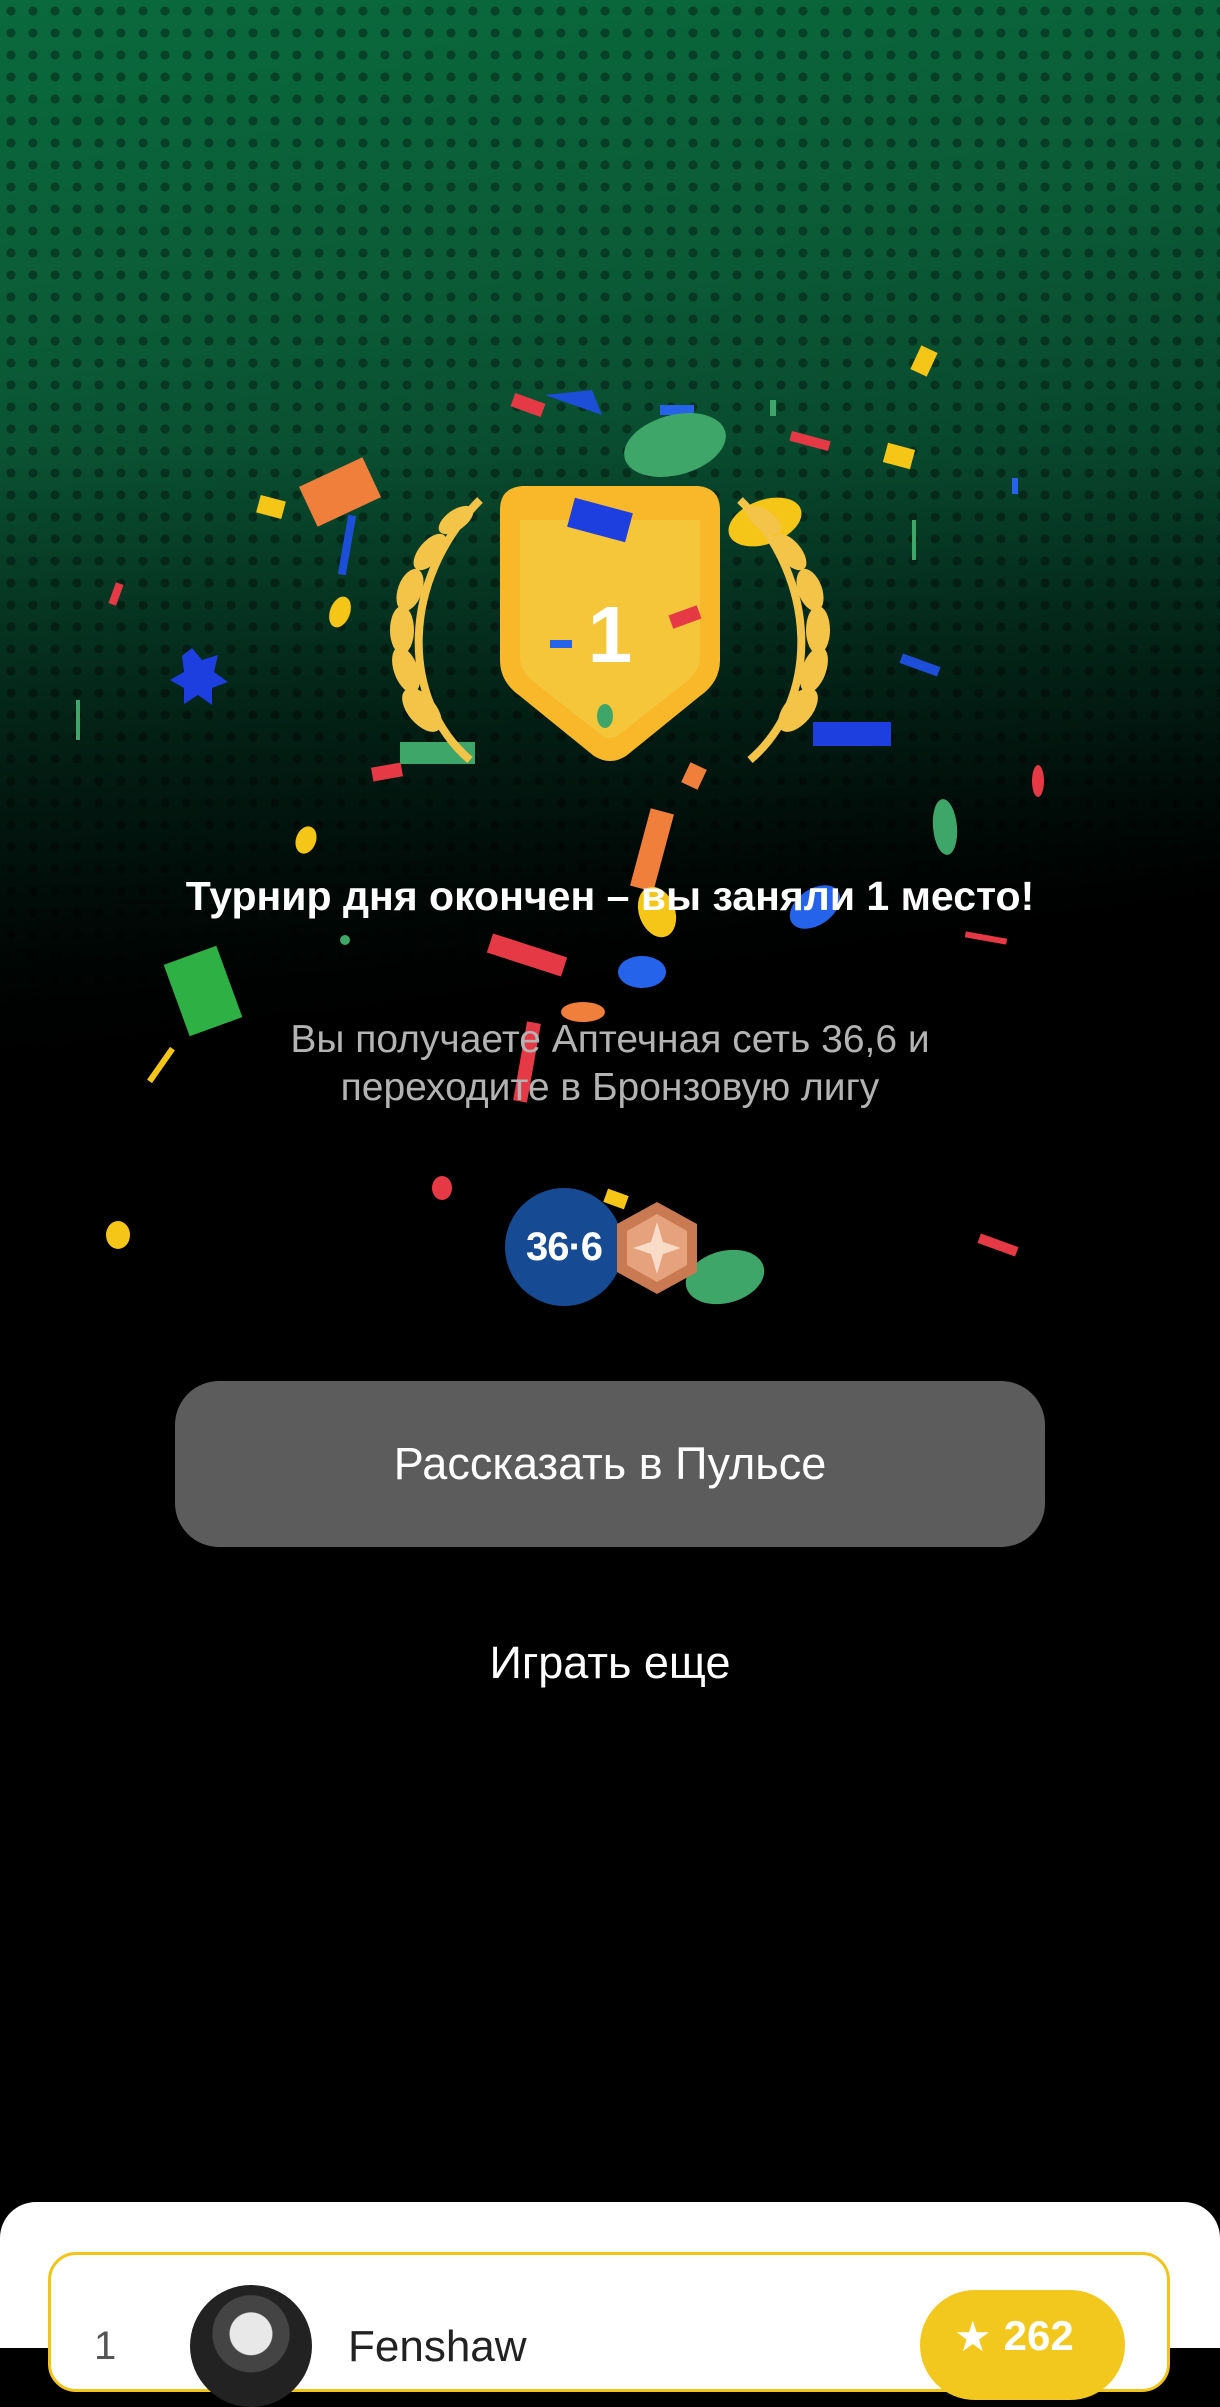 Image resolution: width=1220 pixels, height=2407 pixels. What do you see at coordinates (564, 1247) in the screenshot?
I see `pharmacy-36-6-logo: 36·6` at bounding box center [564, 1247].